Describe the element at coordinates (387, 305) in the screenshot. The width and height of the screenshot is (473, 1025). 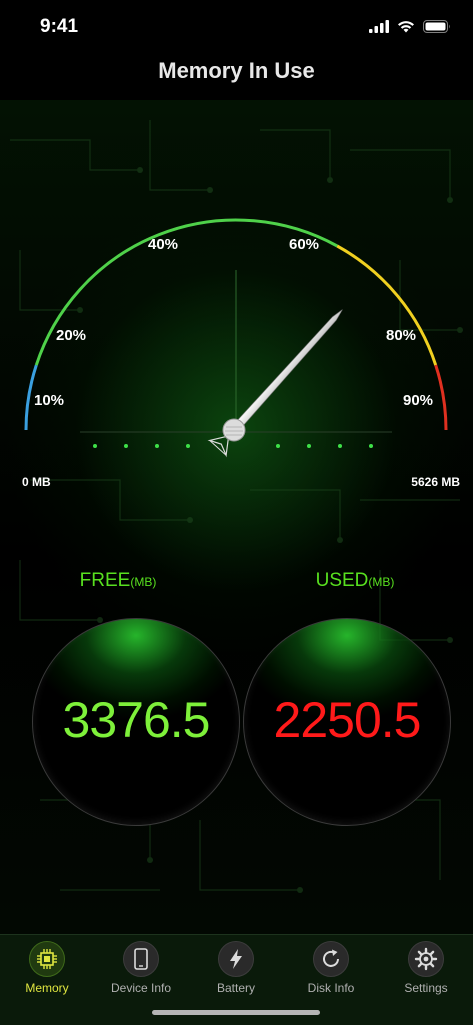
I see `gauge-arc-high` at that location.